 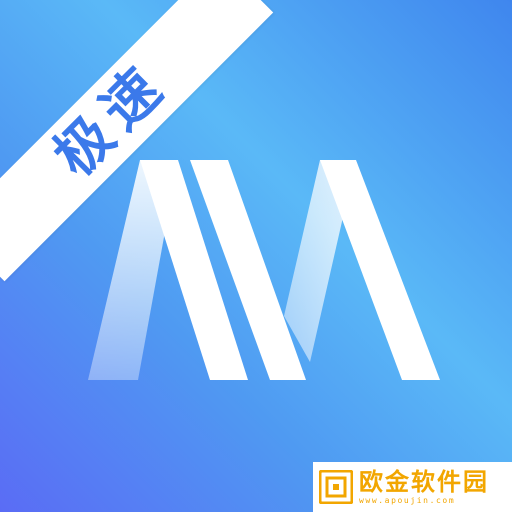 What do you see at coordinates (407, 500) in the screenshot?
I see `watermark-url: www.apoujin.com` at bounding box center [407, 500].